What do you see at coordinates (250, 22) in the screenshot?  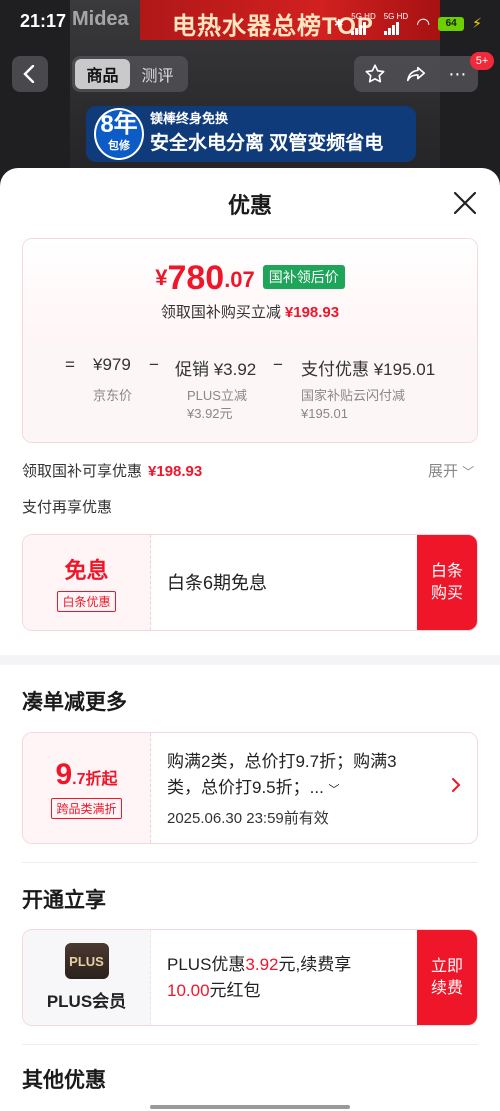 I see `status-bar: 21:17 ✱ 5G HD 5G HD ◠ 64 ⚡` at bounding box center [250, 22].